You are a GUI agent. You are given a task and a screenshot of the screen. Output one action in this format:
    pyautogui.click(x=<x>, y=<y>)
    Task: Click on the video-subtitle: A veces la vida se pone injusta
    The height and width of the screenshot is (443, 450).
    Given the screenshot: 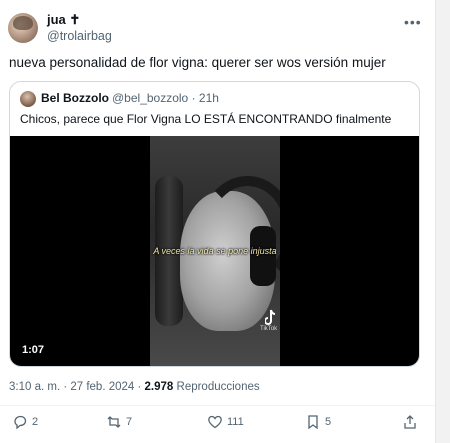 What is the action you would take?
    pyautogui.click(x=215, y=251)
    